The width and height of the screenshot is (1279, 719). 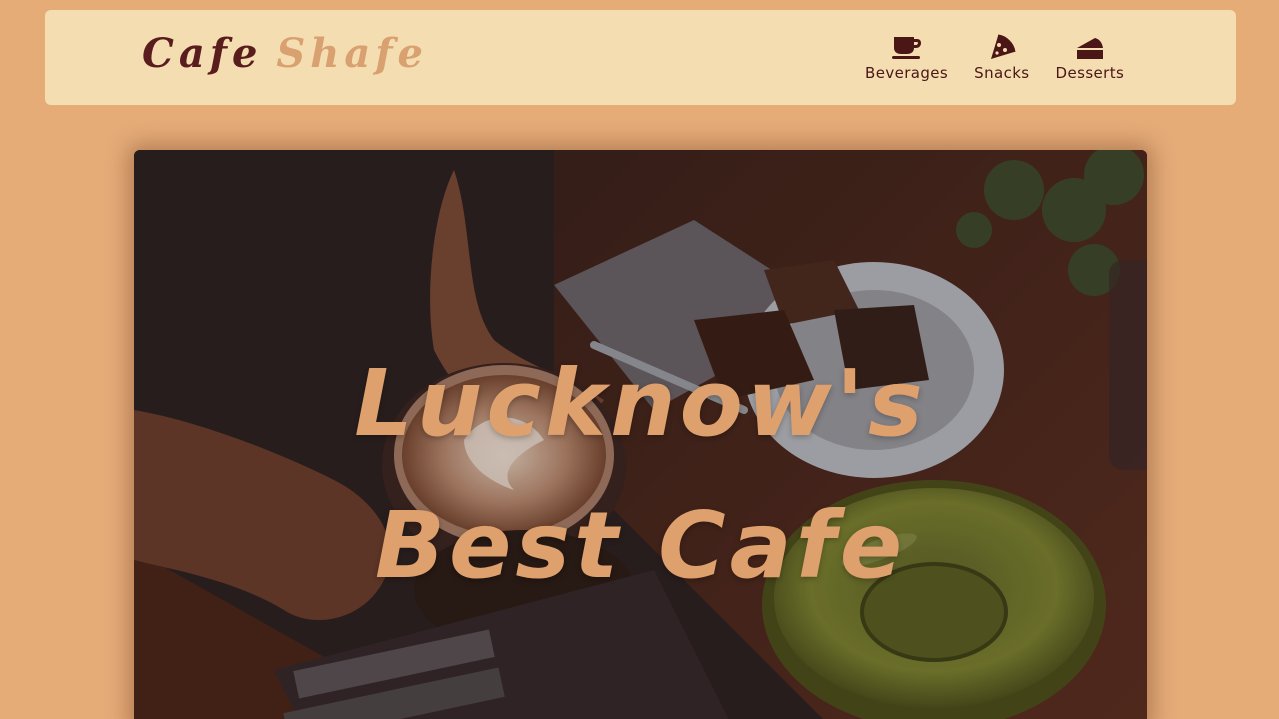 What do you see at coordinates (1090, 47) in the screenshot?
I see `cake-slice-icon` at bounding box center [1090, 47].